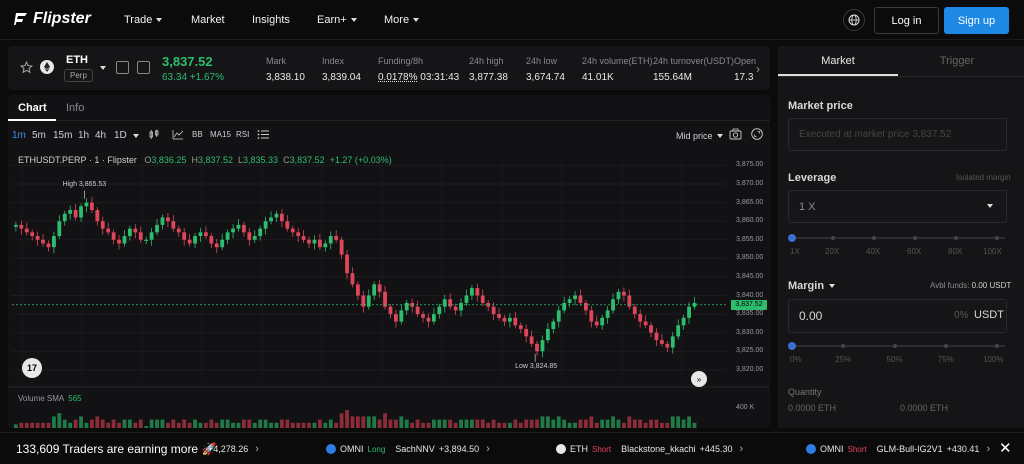  I want to click on slider-label: 40X, so click(873, 251).